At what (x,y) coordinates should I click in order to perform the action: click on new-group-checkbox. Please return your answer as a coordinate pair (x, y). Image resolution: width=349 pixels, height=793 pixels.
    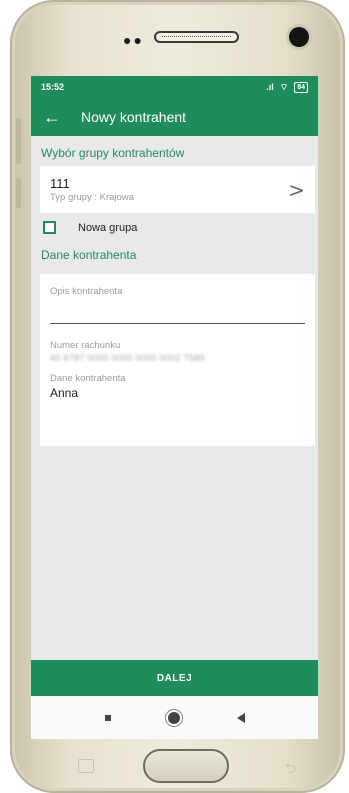
    Looking at the image, I should click on (49, 227).